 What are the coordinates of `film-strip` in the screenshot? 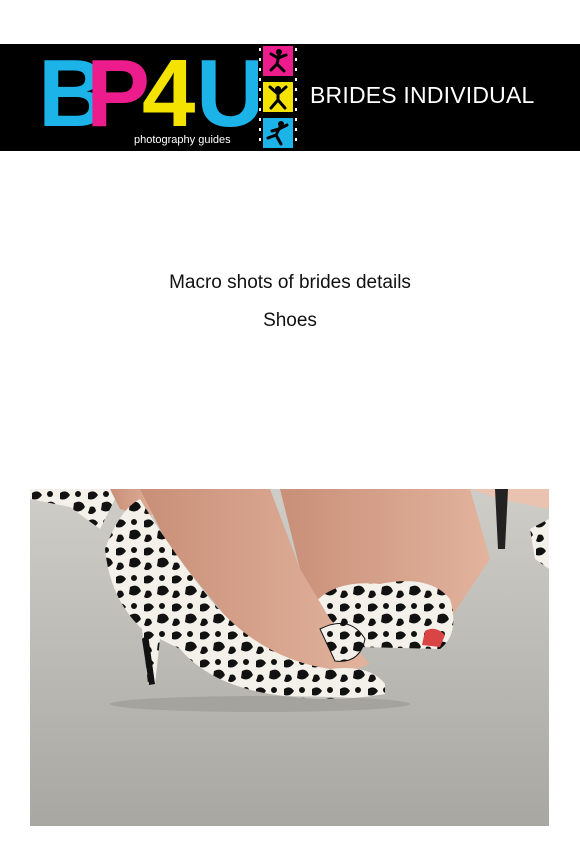 It's located at (278, 97).